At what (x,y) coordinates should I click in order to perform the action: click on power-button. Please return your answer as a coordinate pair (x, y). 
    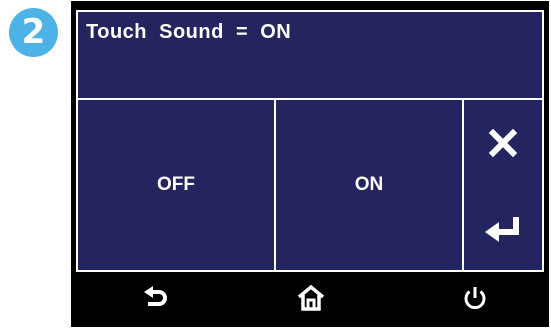
    Looking at the image, I should click on (475, 298).